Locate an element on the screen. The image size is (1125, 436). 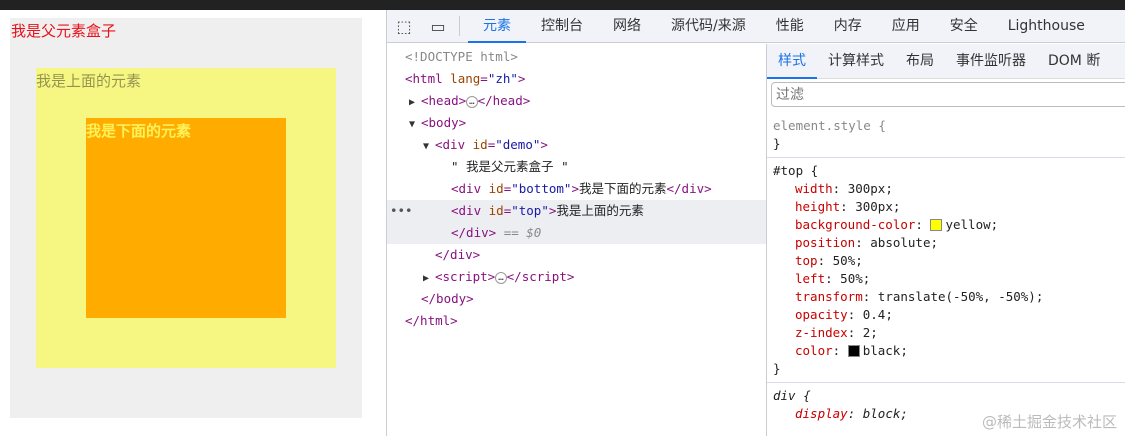
css-declaration: width: 300px; is located at coordinates (946, 189).